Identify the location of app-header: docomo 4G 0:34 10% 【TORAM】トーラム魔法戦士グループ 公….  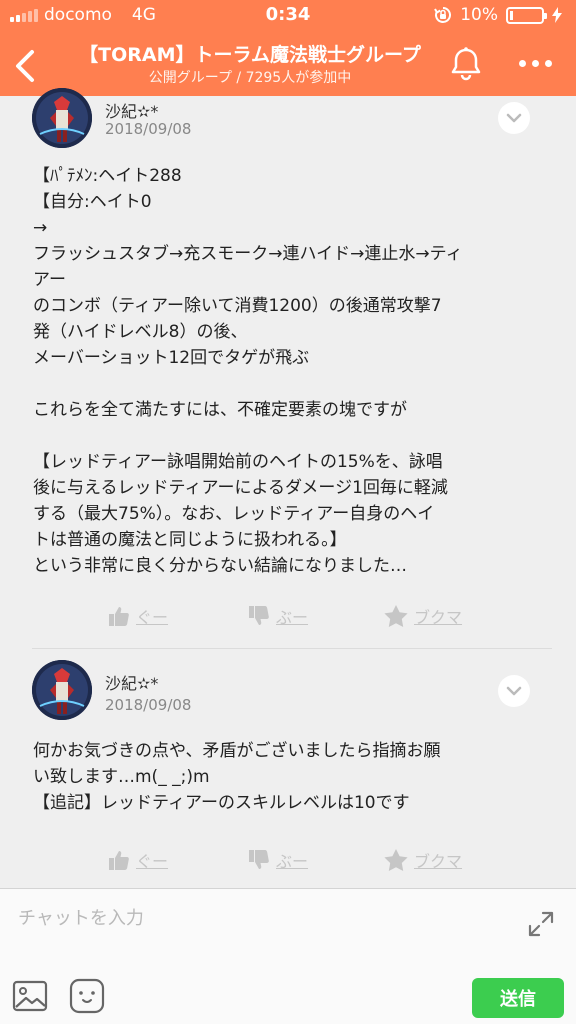
(288, 48).